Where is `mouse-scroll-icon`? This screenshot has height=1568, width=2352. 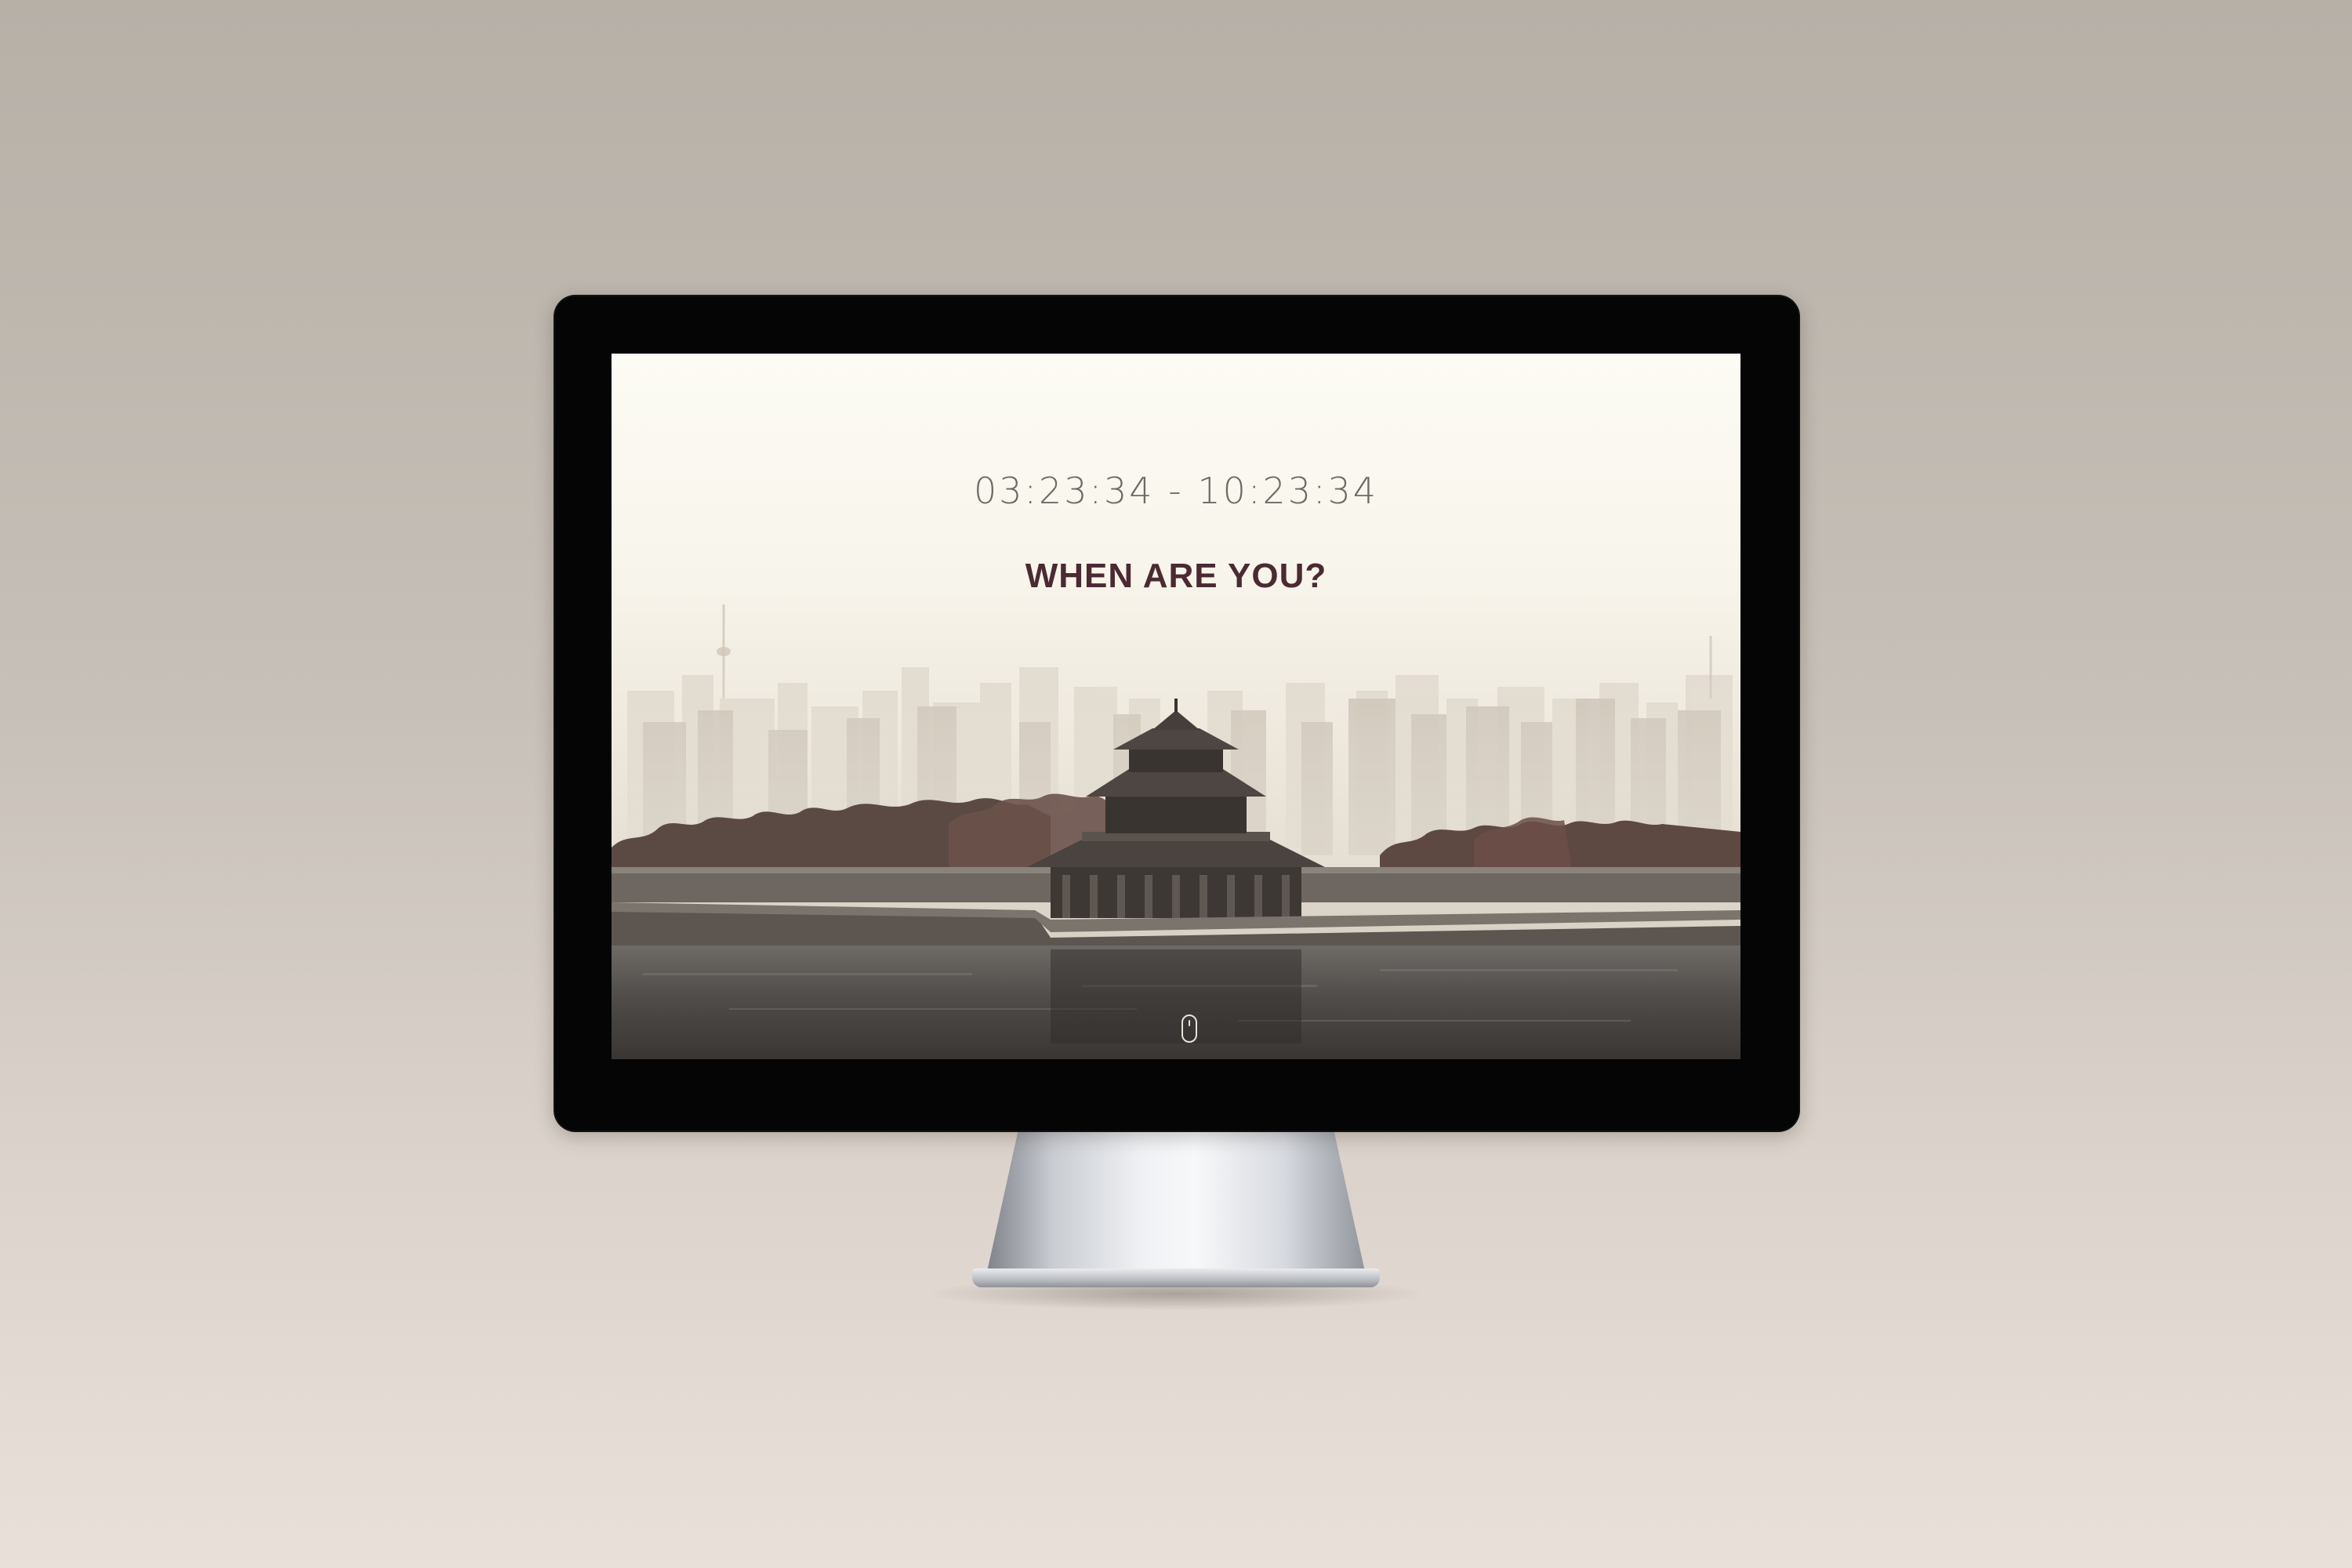 mouse-scroll-icon is located at coordinates (1189, 1029).